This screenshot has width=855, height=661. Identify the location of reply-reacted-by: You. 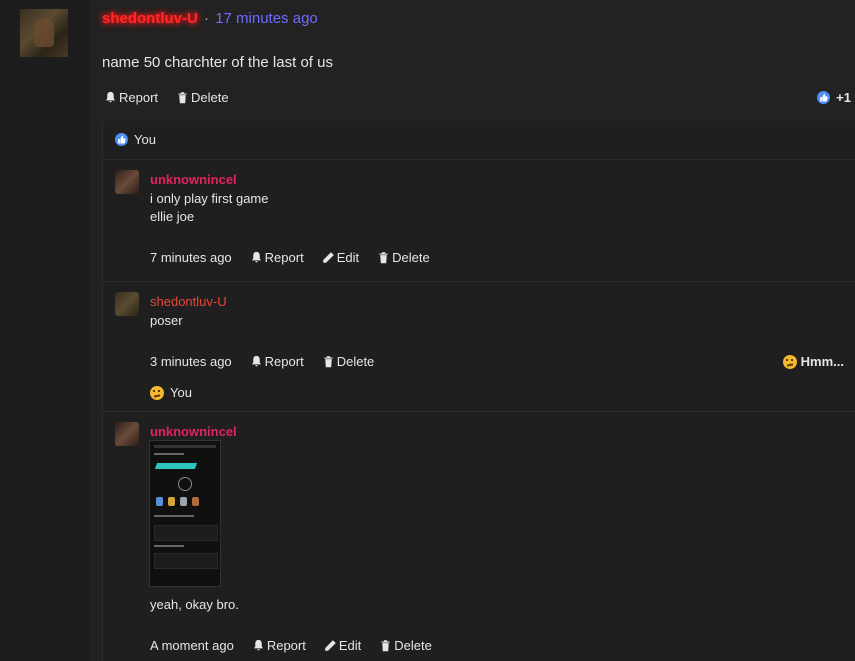
(171, 392).